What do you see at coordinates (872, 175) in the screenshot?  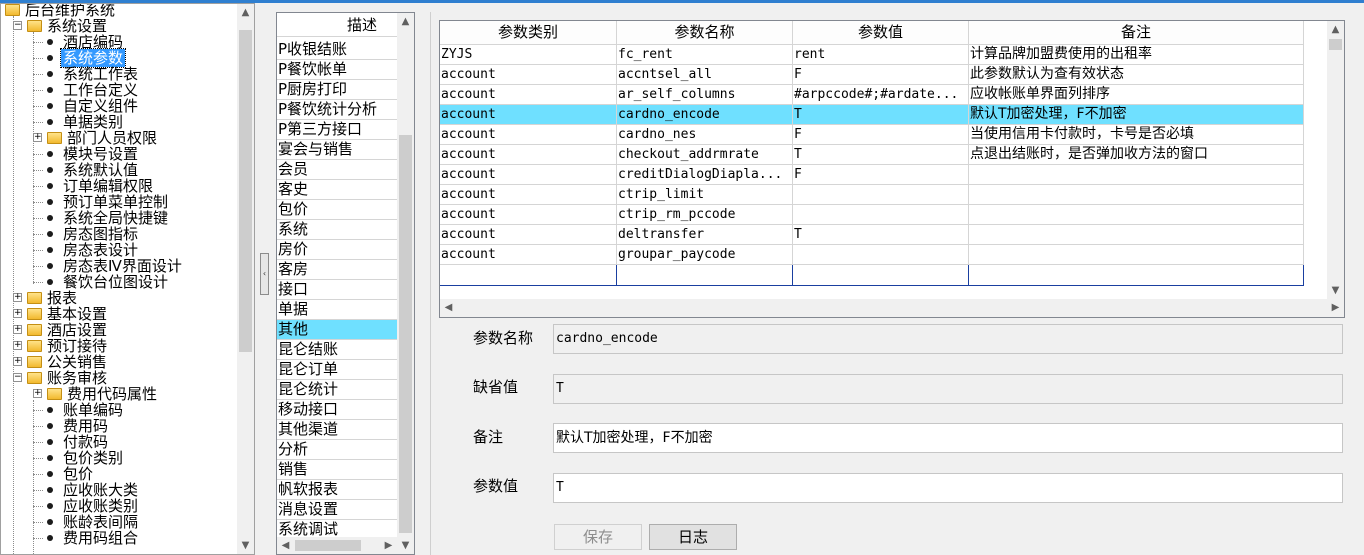 I see `table-row: account creditDialogDiapla... F` at bounding box center [872, 175].